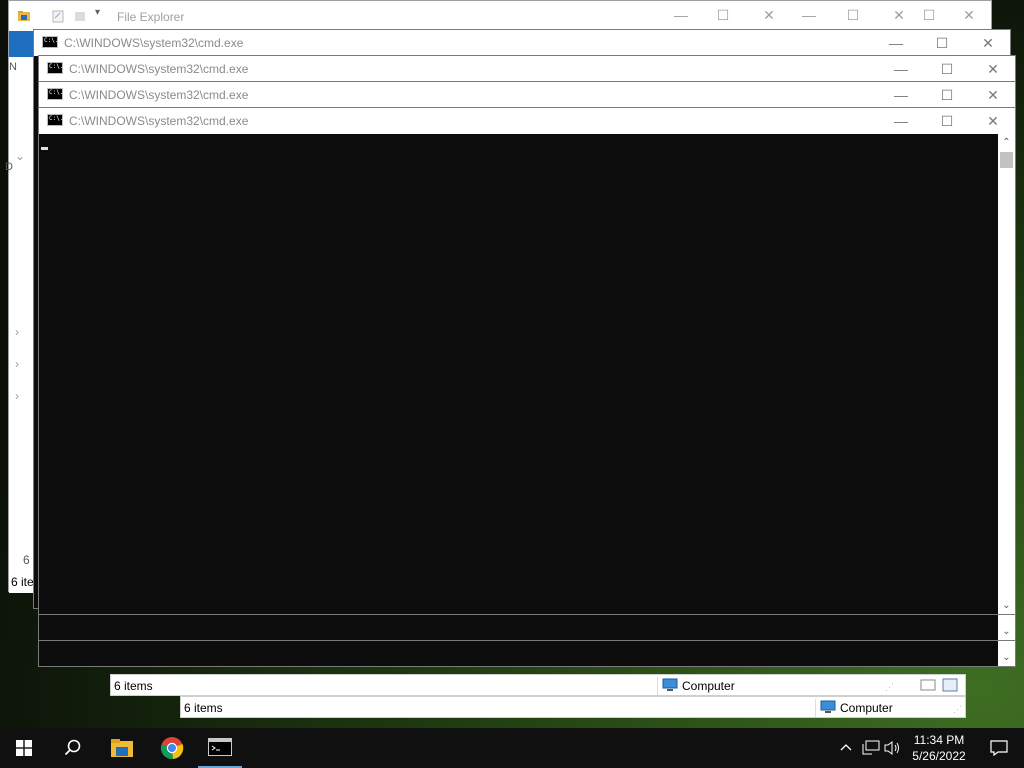 The width and height of the screenshot is (1024, 768). I want to click on taskbar-command-prompt, so click(220, 748).